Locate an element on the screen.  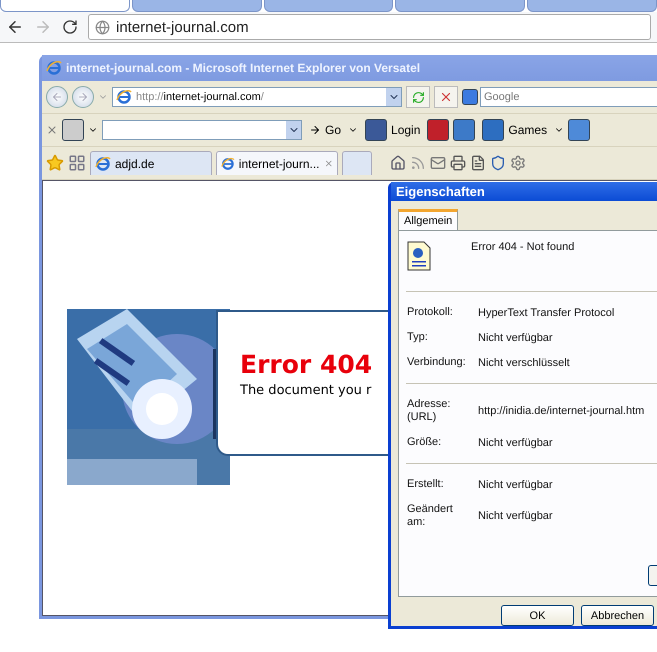
property-label: Verbindung: is located at coordinates (436, 362).